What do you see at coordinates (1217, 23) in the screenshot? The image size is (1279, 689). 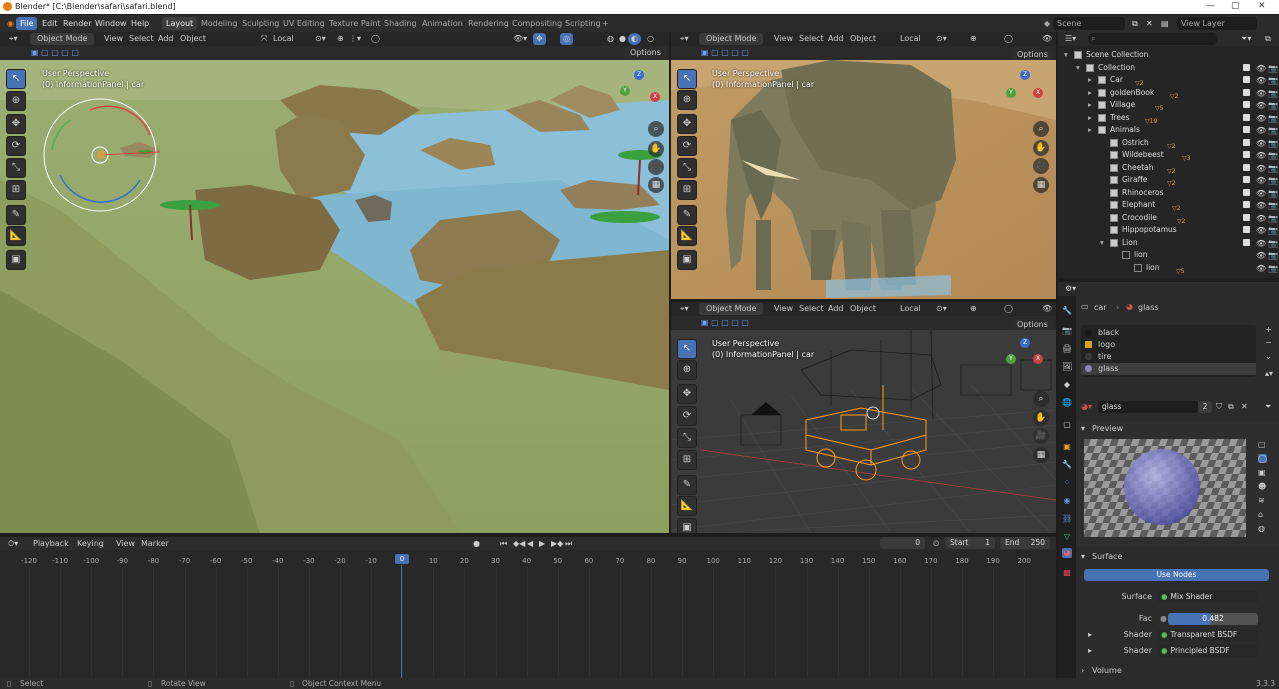 I see `view-layer-selector: View Layer` at bounding box center [1217, 23].